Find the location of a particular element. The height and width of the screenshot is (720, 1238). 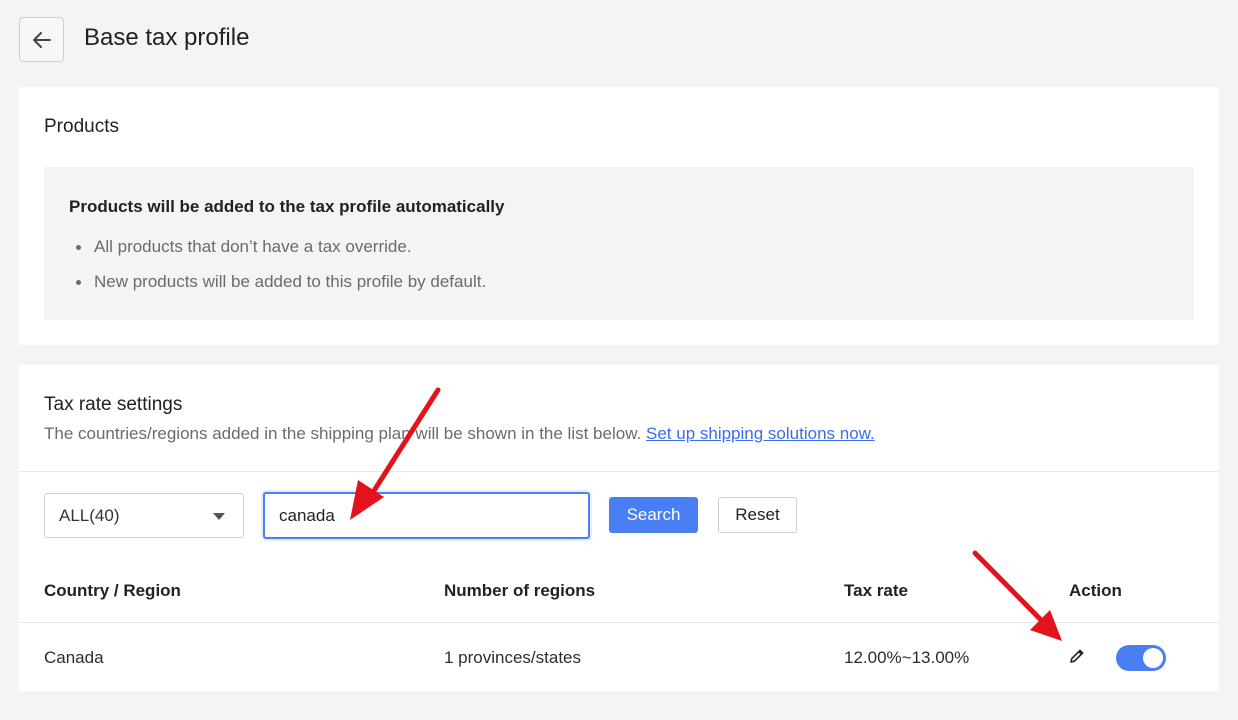

arrow-left-icon is located at coordinates (41, 39).